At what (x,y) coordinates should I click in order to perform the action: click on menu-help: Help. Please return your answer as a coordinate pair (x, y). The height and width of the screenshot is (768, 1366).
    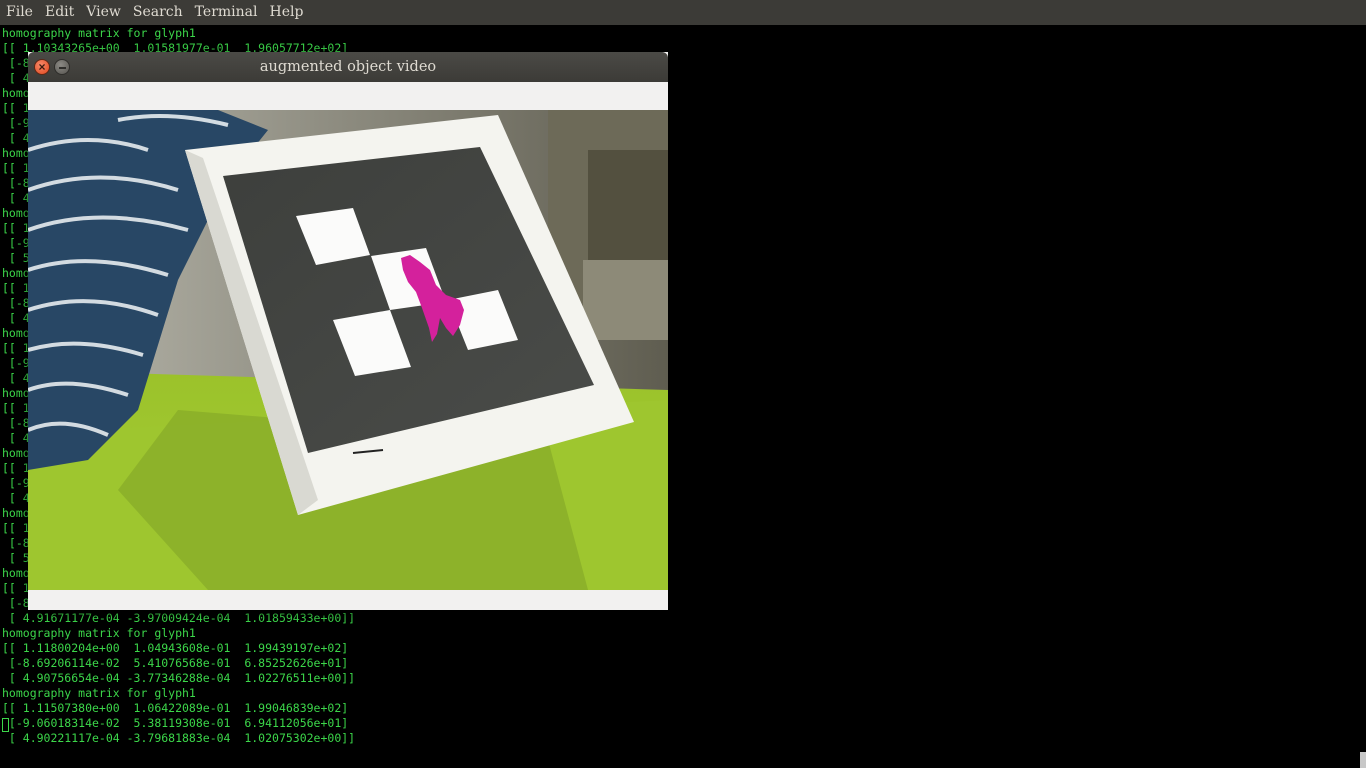
    Looking at the image, I should click on (287, 12).